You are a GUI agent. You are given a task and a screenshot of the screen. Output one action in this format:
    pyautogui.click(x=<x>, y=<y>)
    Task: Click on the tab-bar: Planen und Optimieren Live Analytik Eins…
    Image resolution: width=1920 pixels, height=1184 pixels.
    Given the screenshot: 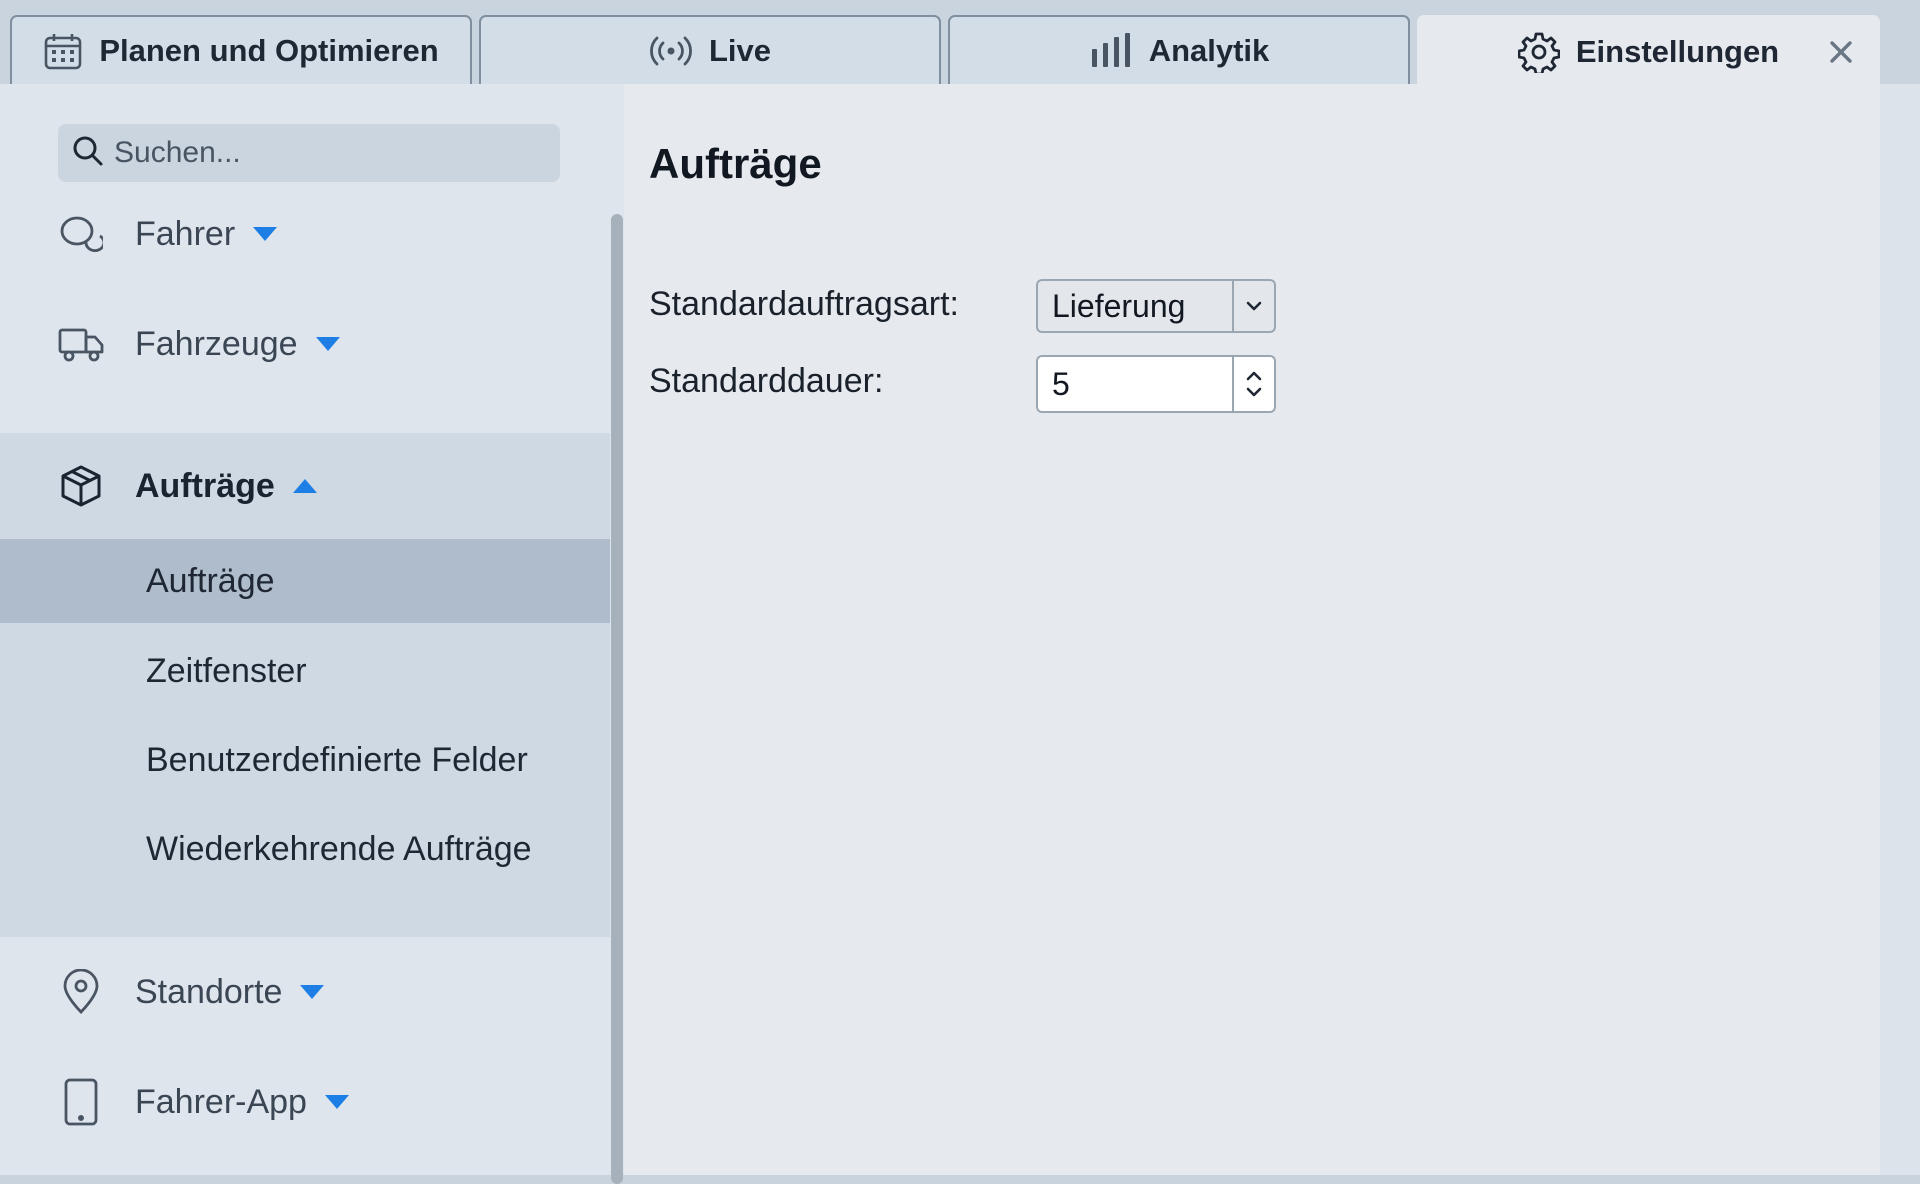 What is the action you would take?
    pyautogui.click(x=960, y=43)
    